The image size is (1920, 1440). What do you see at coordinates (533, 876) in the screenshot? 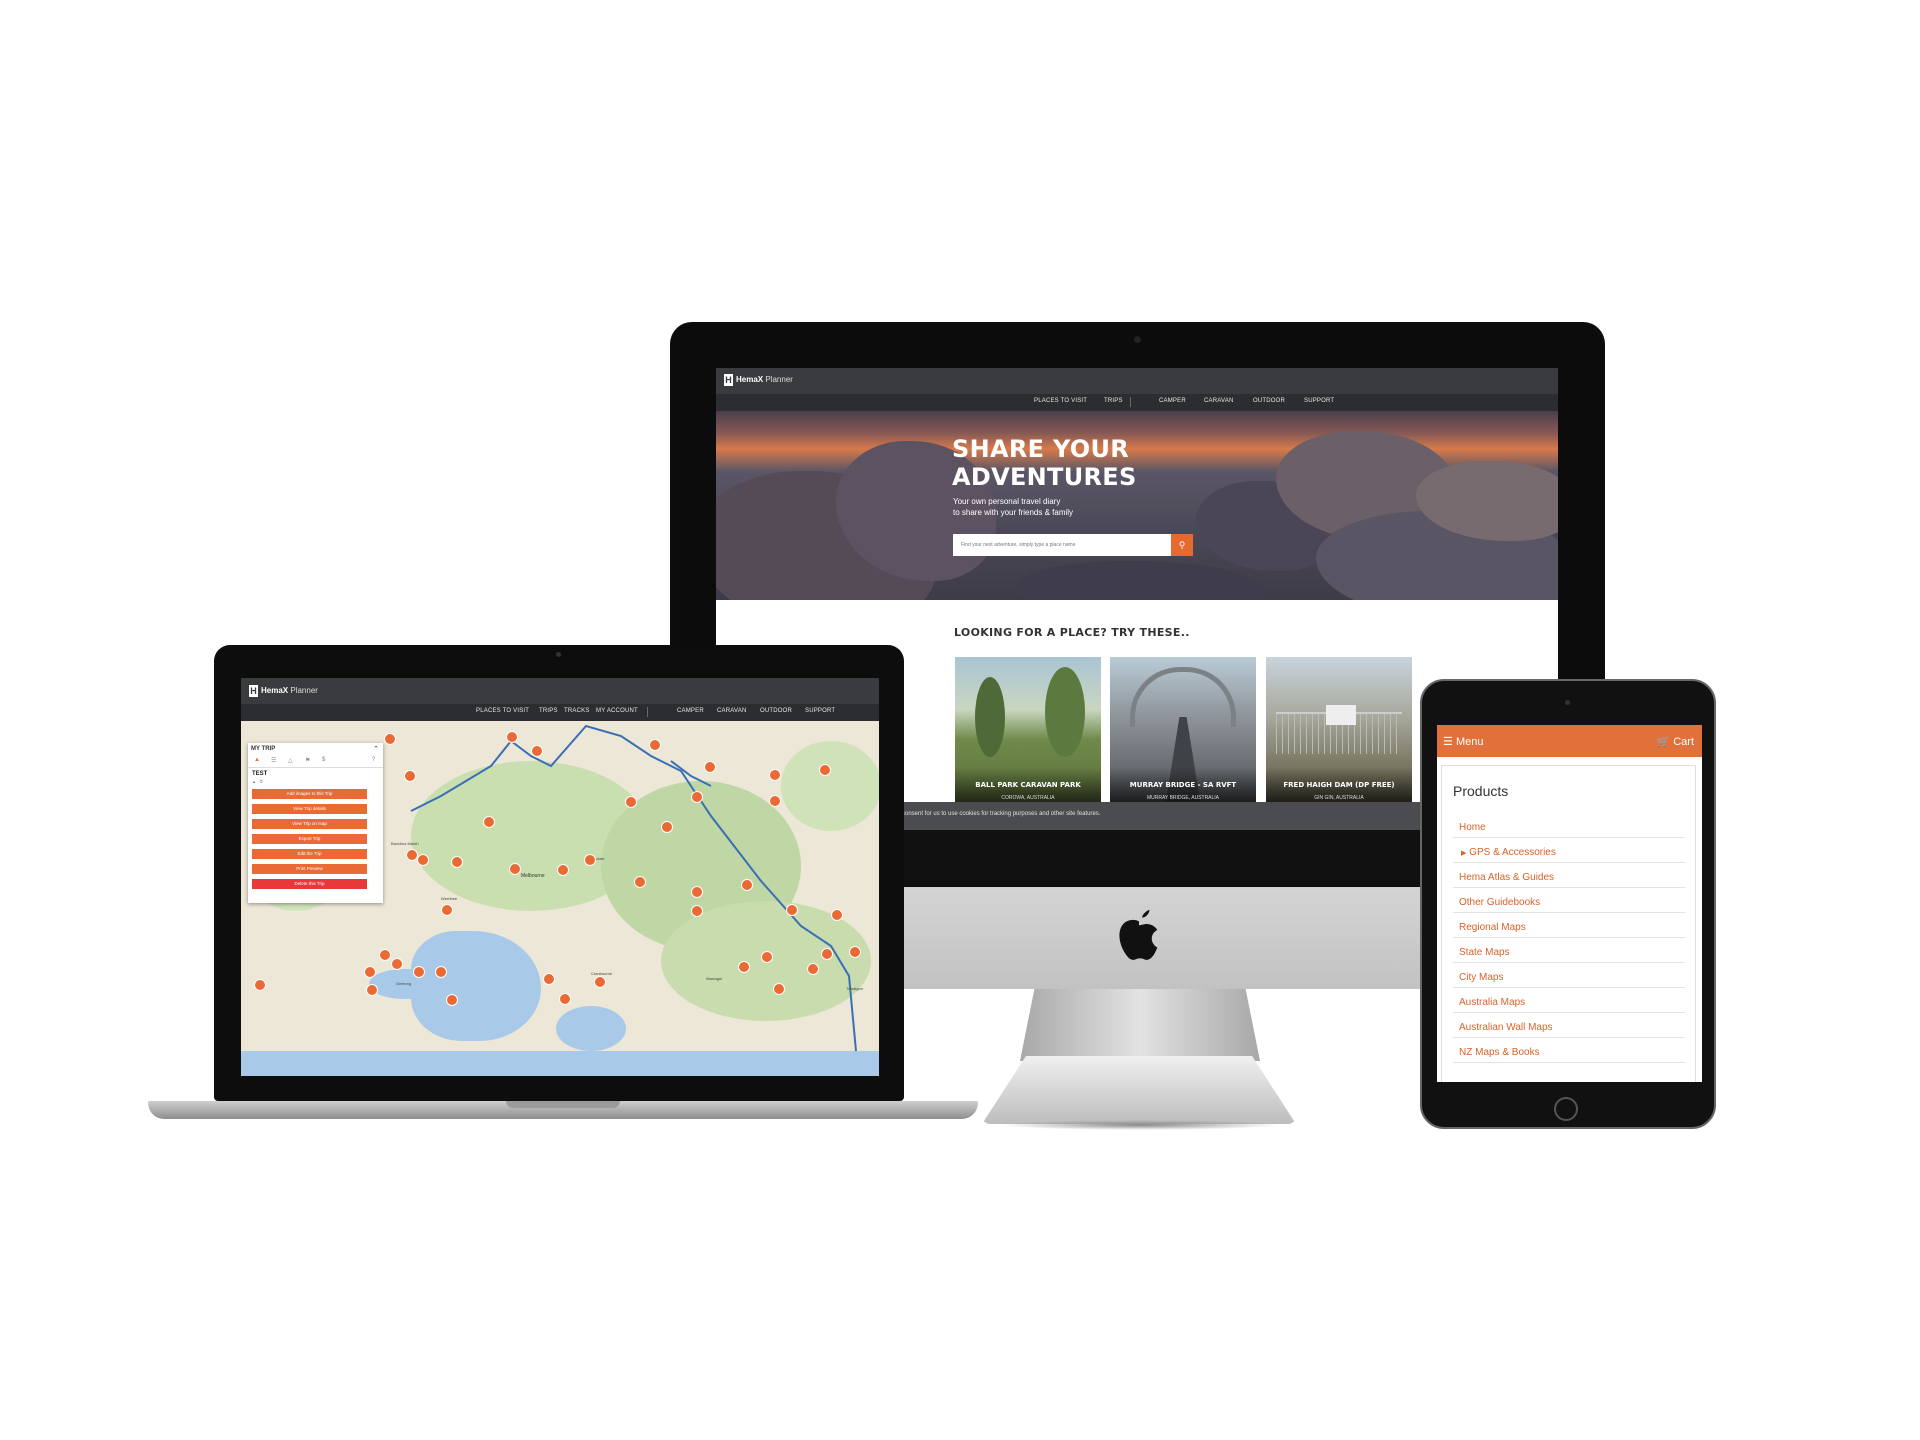
I see `map-label: Melbourne` at bounding box center [533, 876].